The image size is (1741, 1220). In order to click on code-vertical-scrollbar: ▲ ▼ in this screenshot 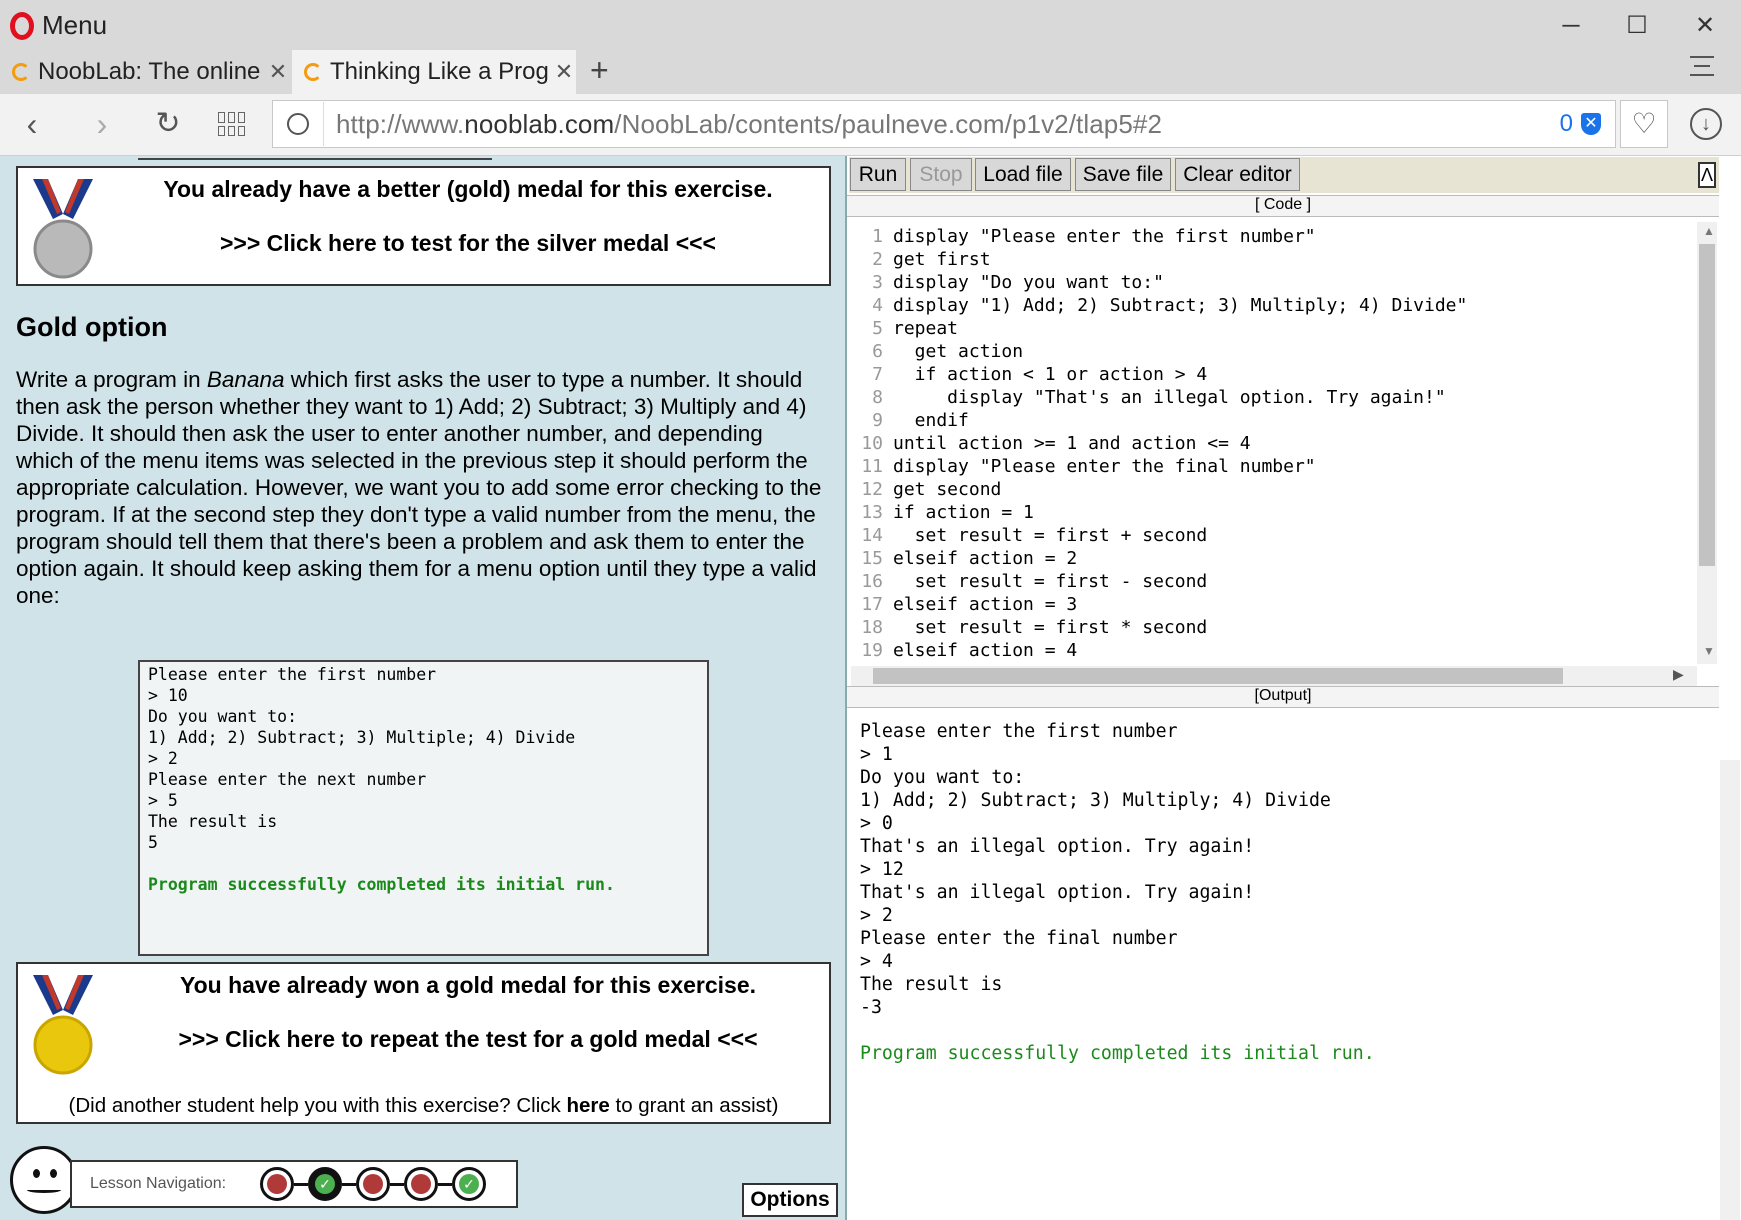, I will do `click(1707, 443)`.